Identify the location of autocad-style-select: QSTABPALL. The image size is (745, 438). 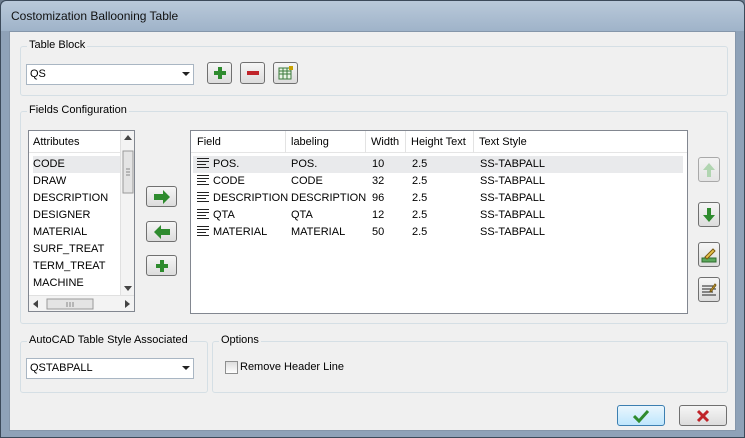
(110, 368).